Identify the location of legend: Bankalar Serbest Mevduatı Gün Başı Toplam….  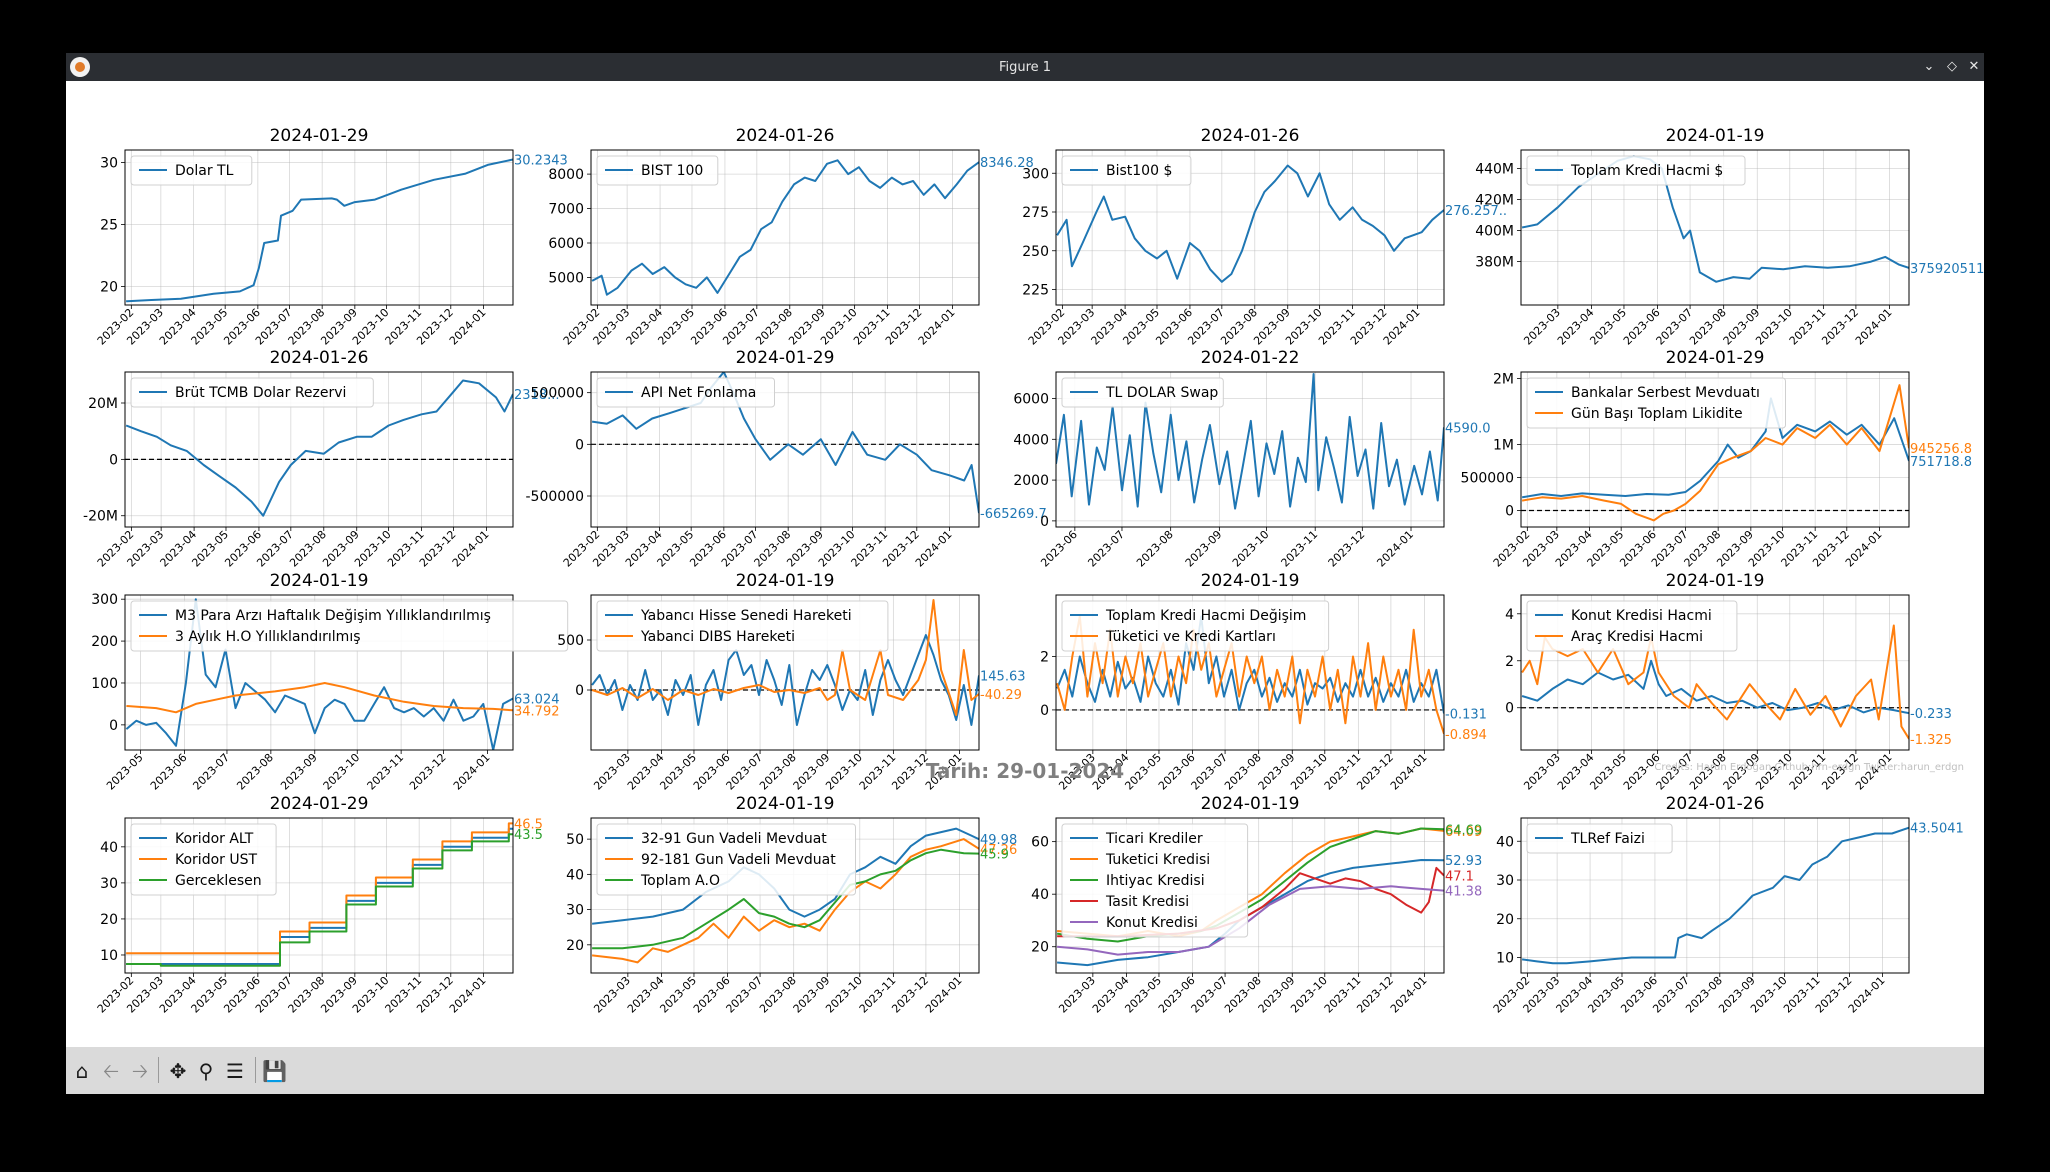
(1656, 403).